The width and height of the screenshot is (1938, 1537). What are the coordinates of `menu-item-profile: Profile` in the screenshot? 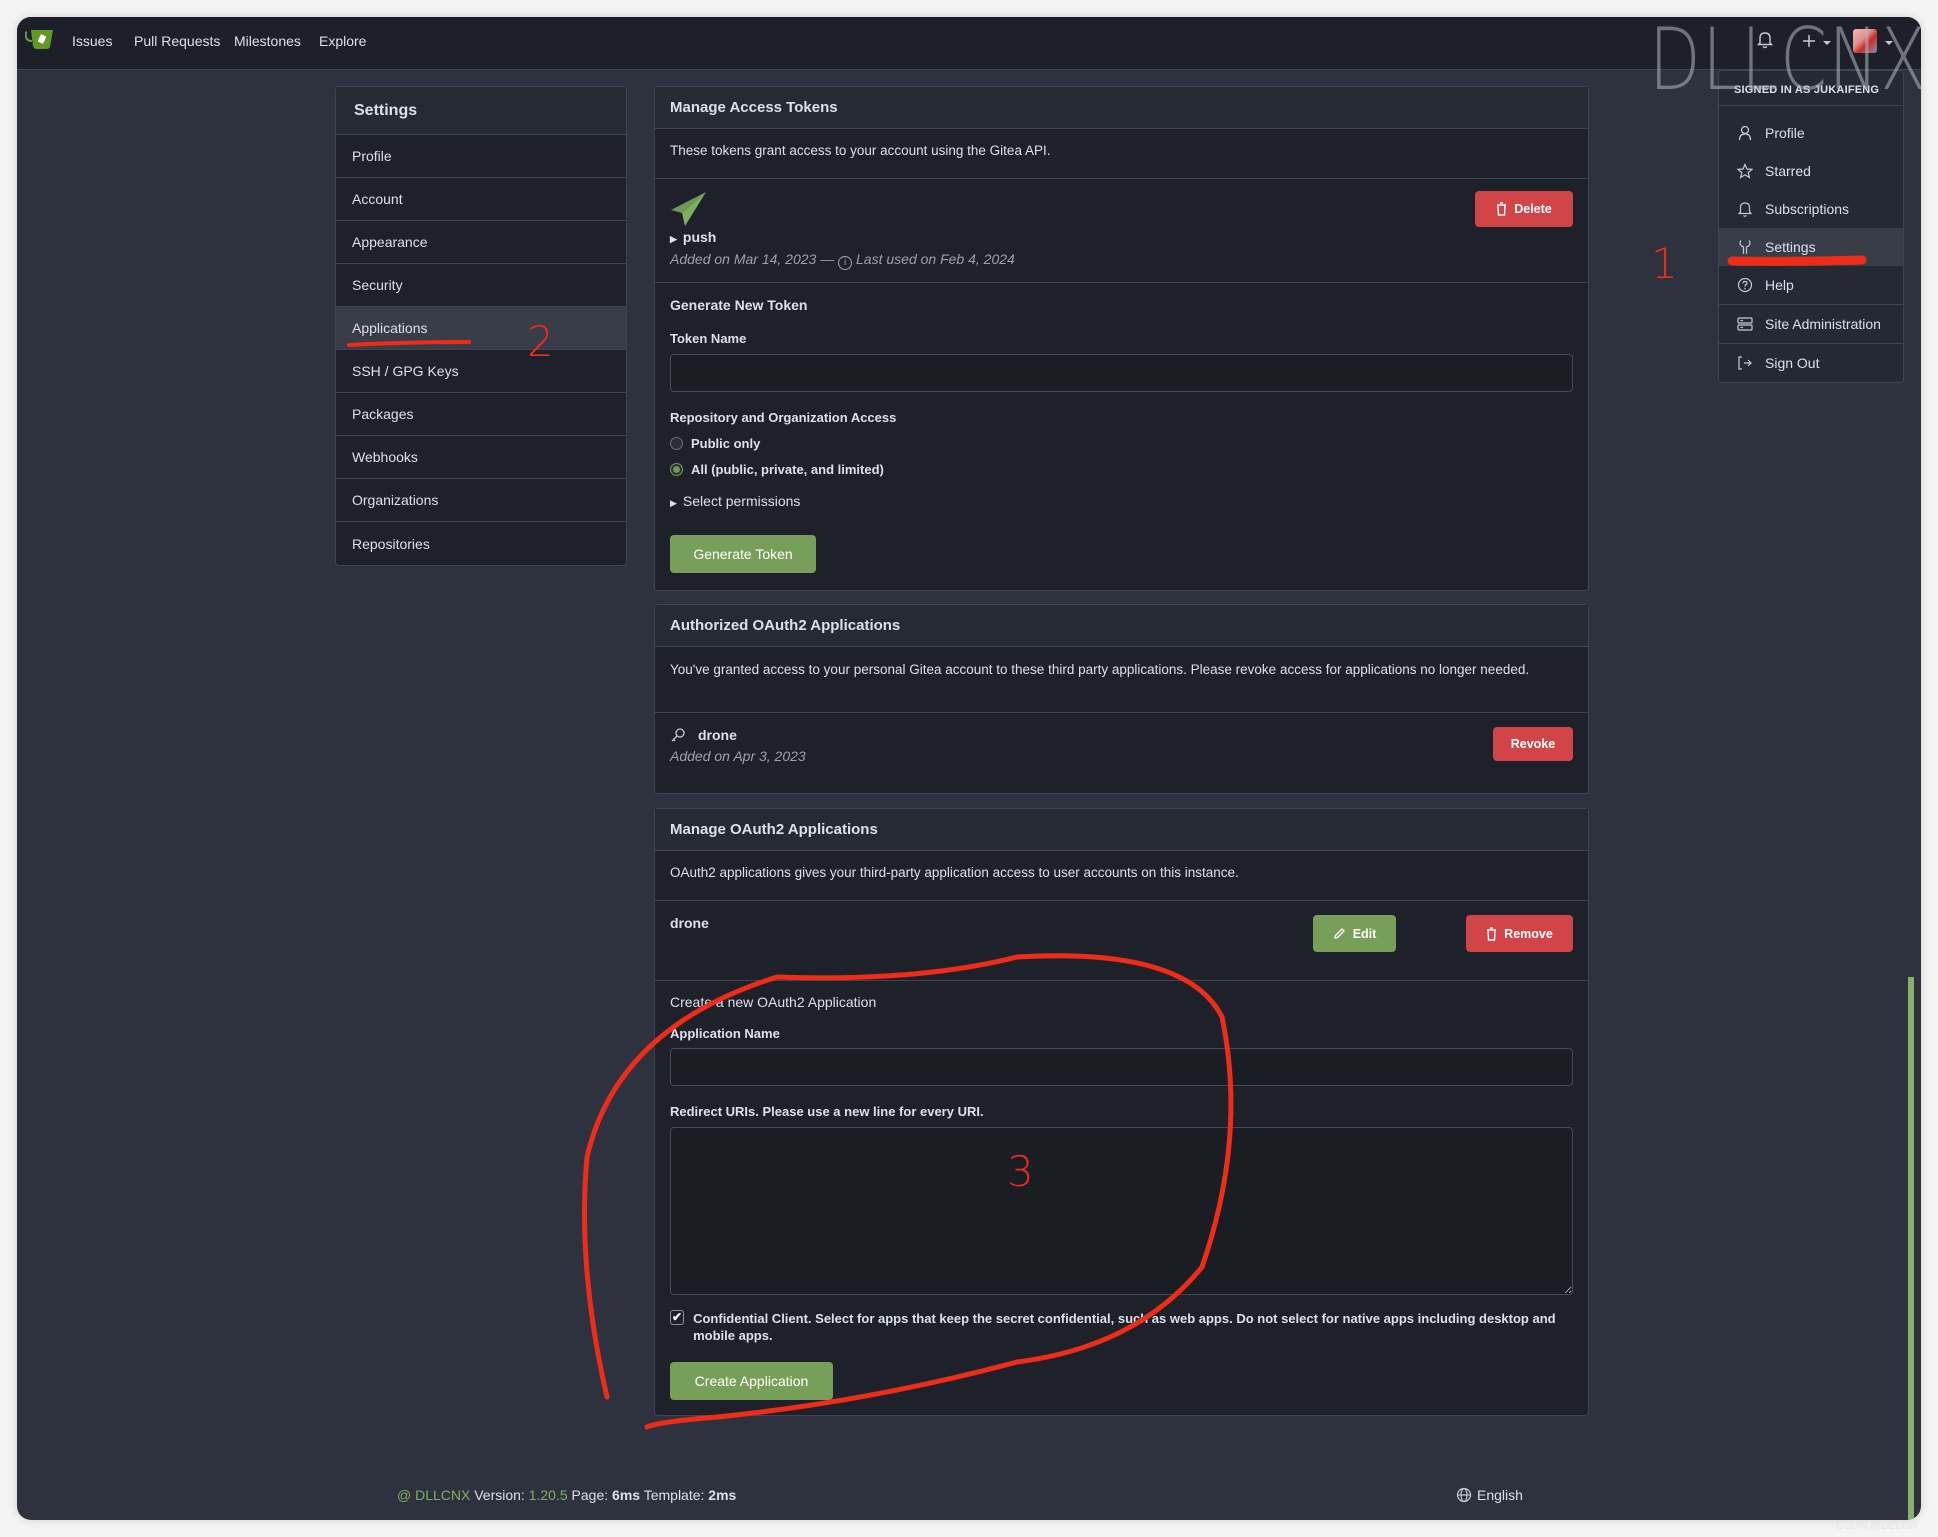 It's located at (1811, 133).